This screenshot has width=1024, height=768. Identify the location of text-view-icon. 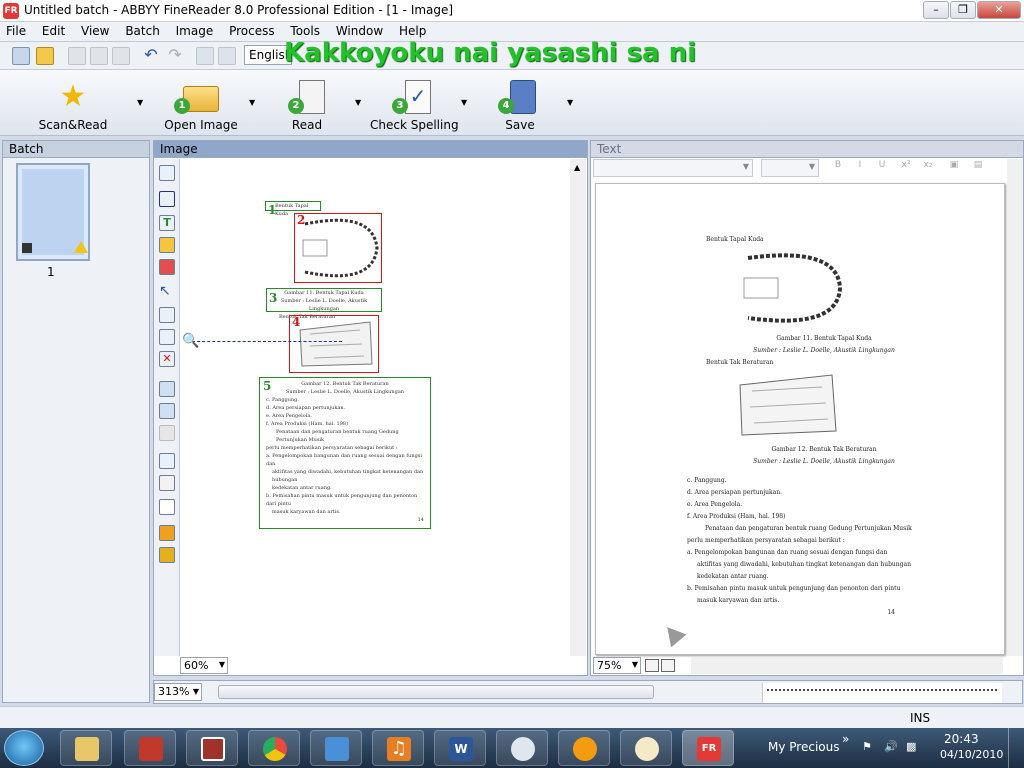
(652, 665).